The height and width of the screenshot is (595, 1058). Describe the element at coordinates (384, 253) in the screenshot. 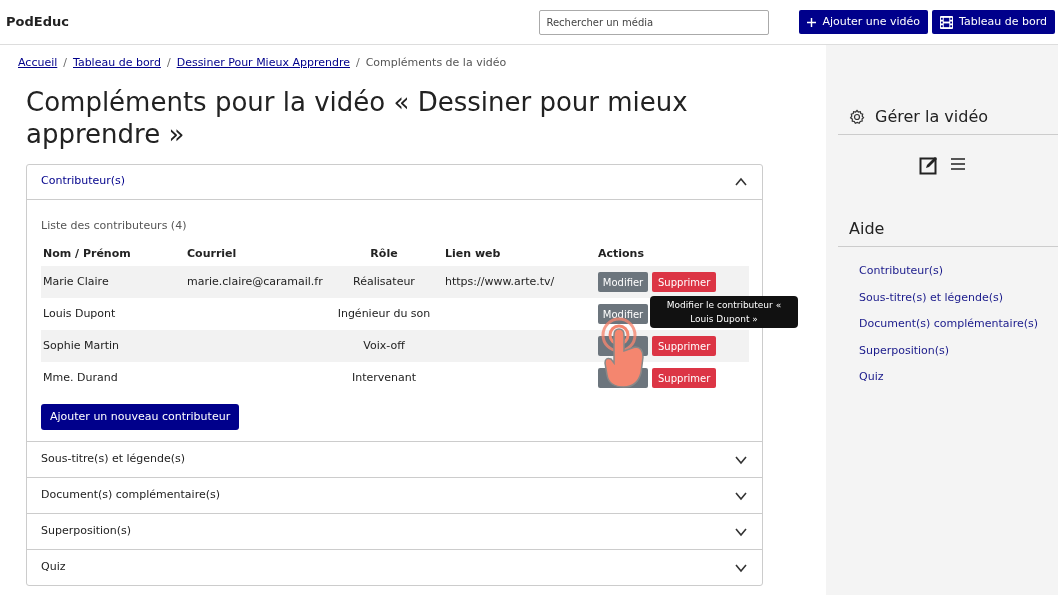

I see `column-header: Rôle` at that location.